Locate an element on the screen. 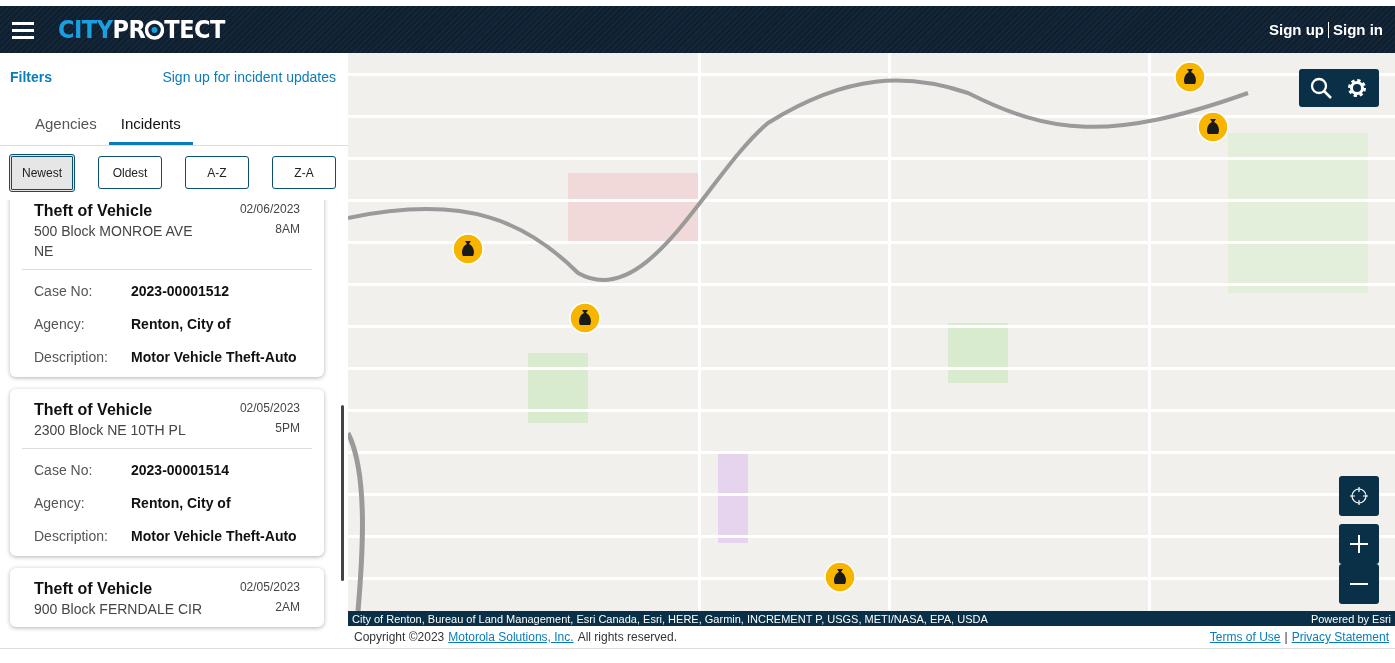 The image size is (1395, 663). privacy-link: Privacy Statement is located at coordinates (1340, 637).